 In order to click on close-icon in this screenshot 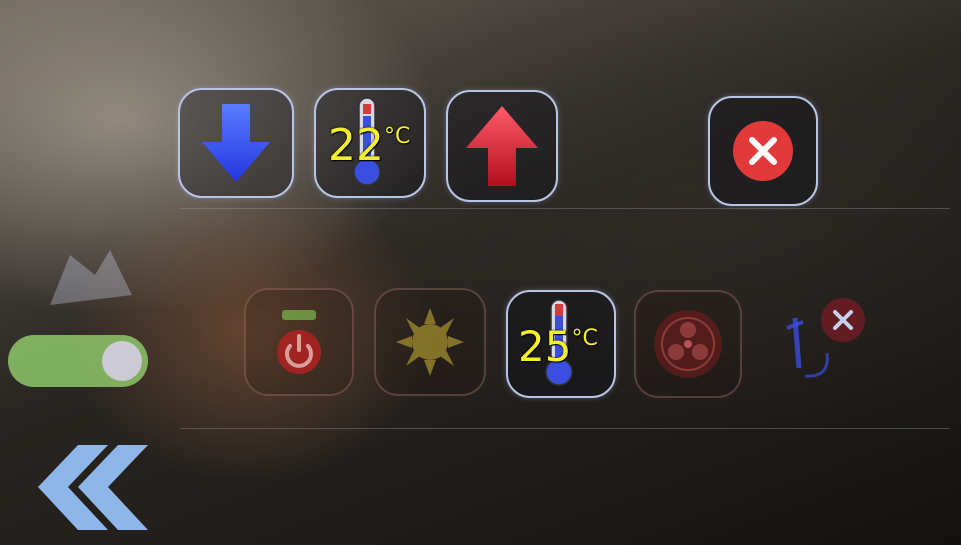, I will do `click(763, 151)`.